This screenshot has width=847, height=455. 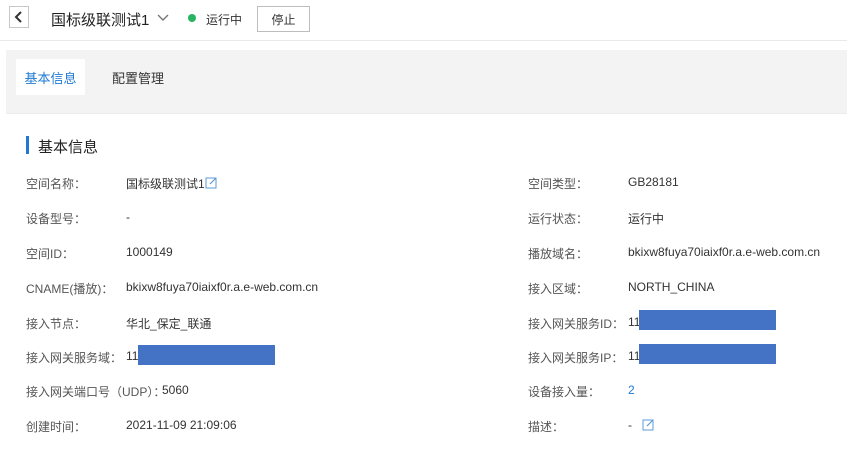 What do you see at coordinates (631, 390) in the screenshot?
I see `device-count-link: 2` at bounding box center [631, 390].